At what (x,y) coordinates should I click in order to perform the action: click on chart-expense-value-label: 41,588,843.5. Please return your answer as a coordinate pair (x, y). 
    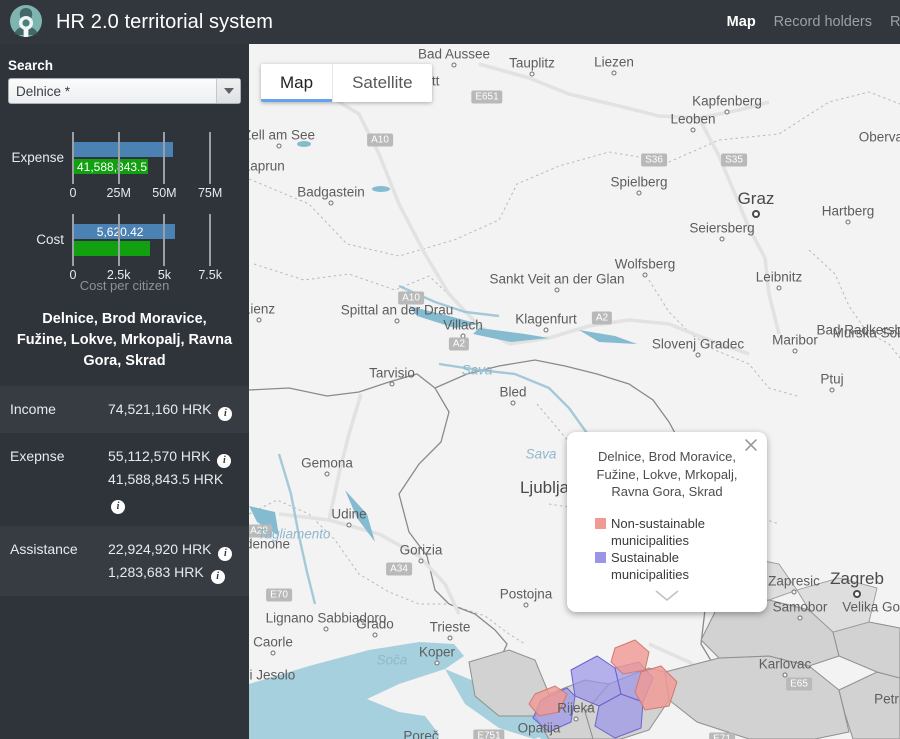
    Looking at the image, I should click on (112, 166).